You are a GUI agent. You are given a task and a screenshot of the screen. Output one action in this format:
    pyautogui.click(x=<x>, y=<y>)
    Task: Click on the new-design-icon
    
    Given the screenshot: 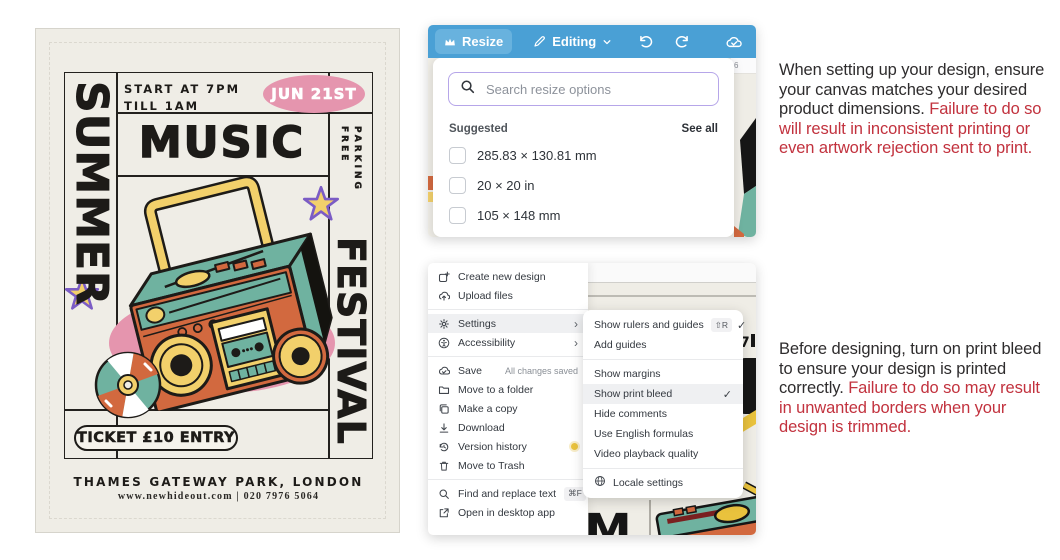 What is the action you would take?
    pyautogui.click(x=444, y=277)
    